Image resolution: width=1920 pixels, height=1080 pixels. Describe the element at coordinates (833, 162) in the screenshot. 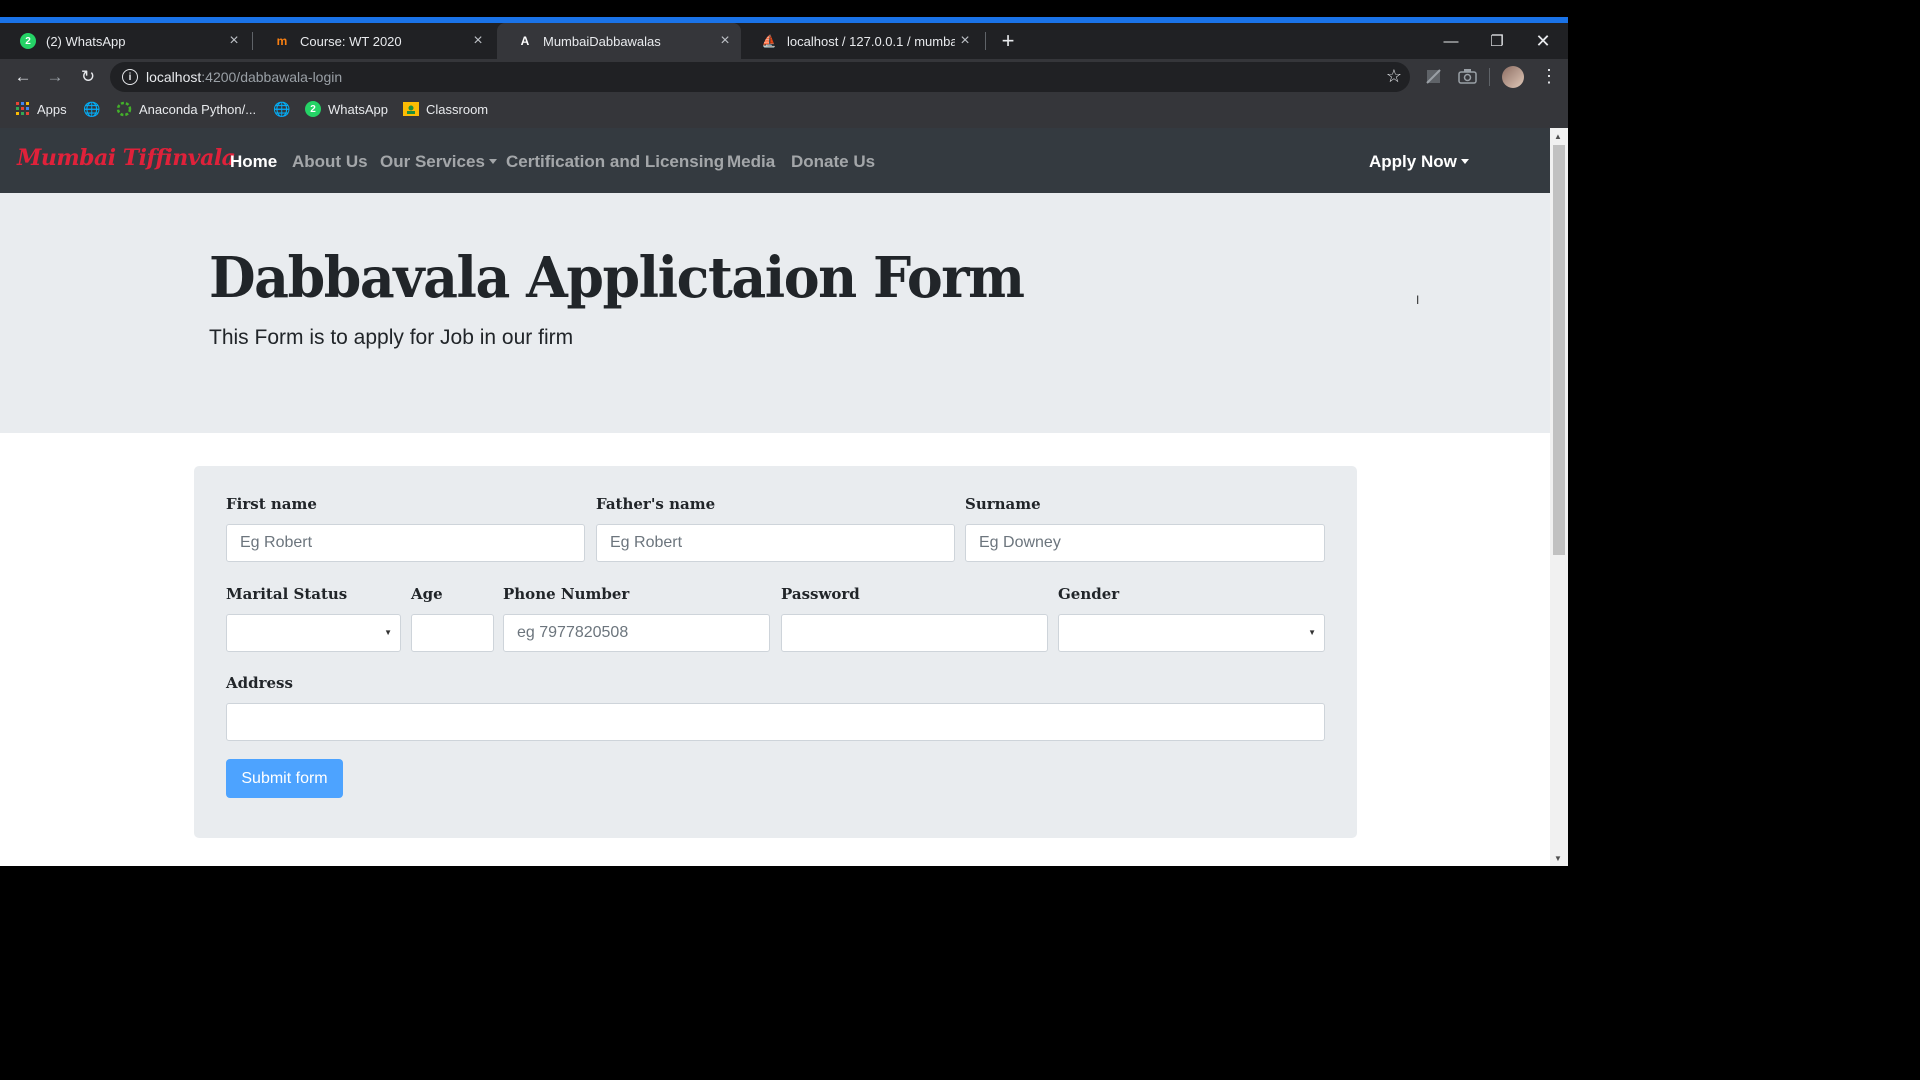

I see `nav-donate: Donate Us` at that location.